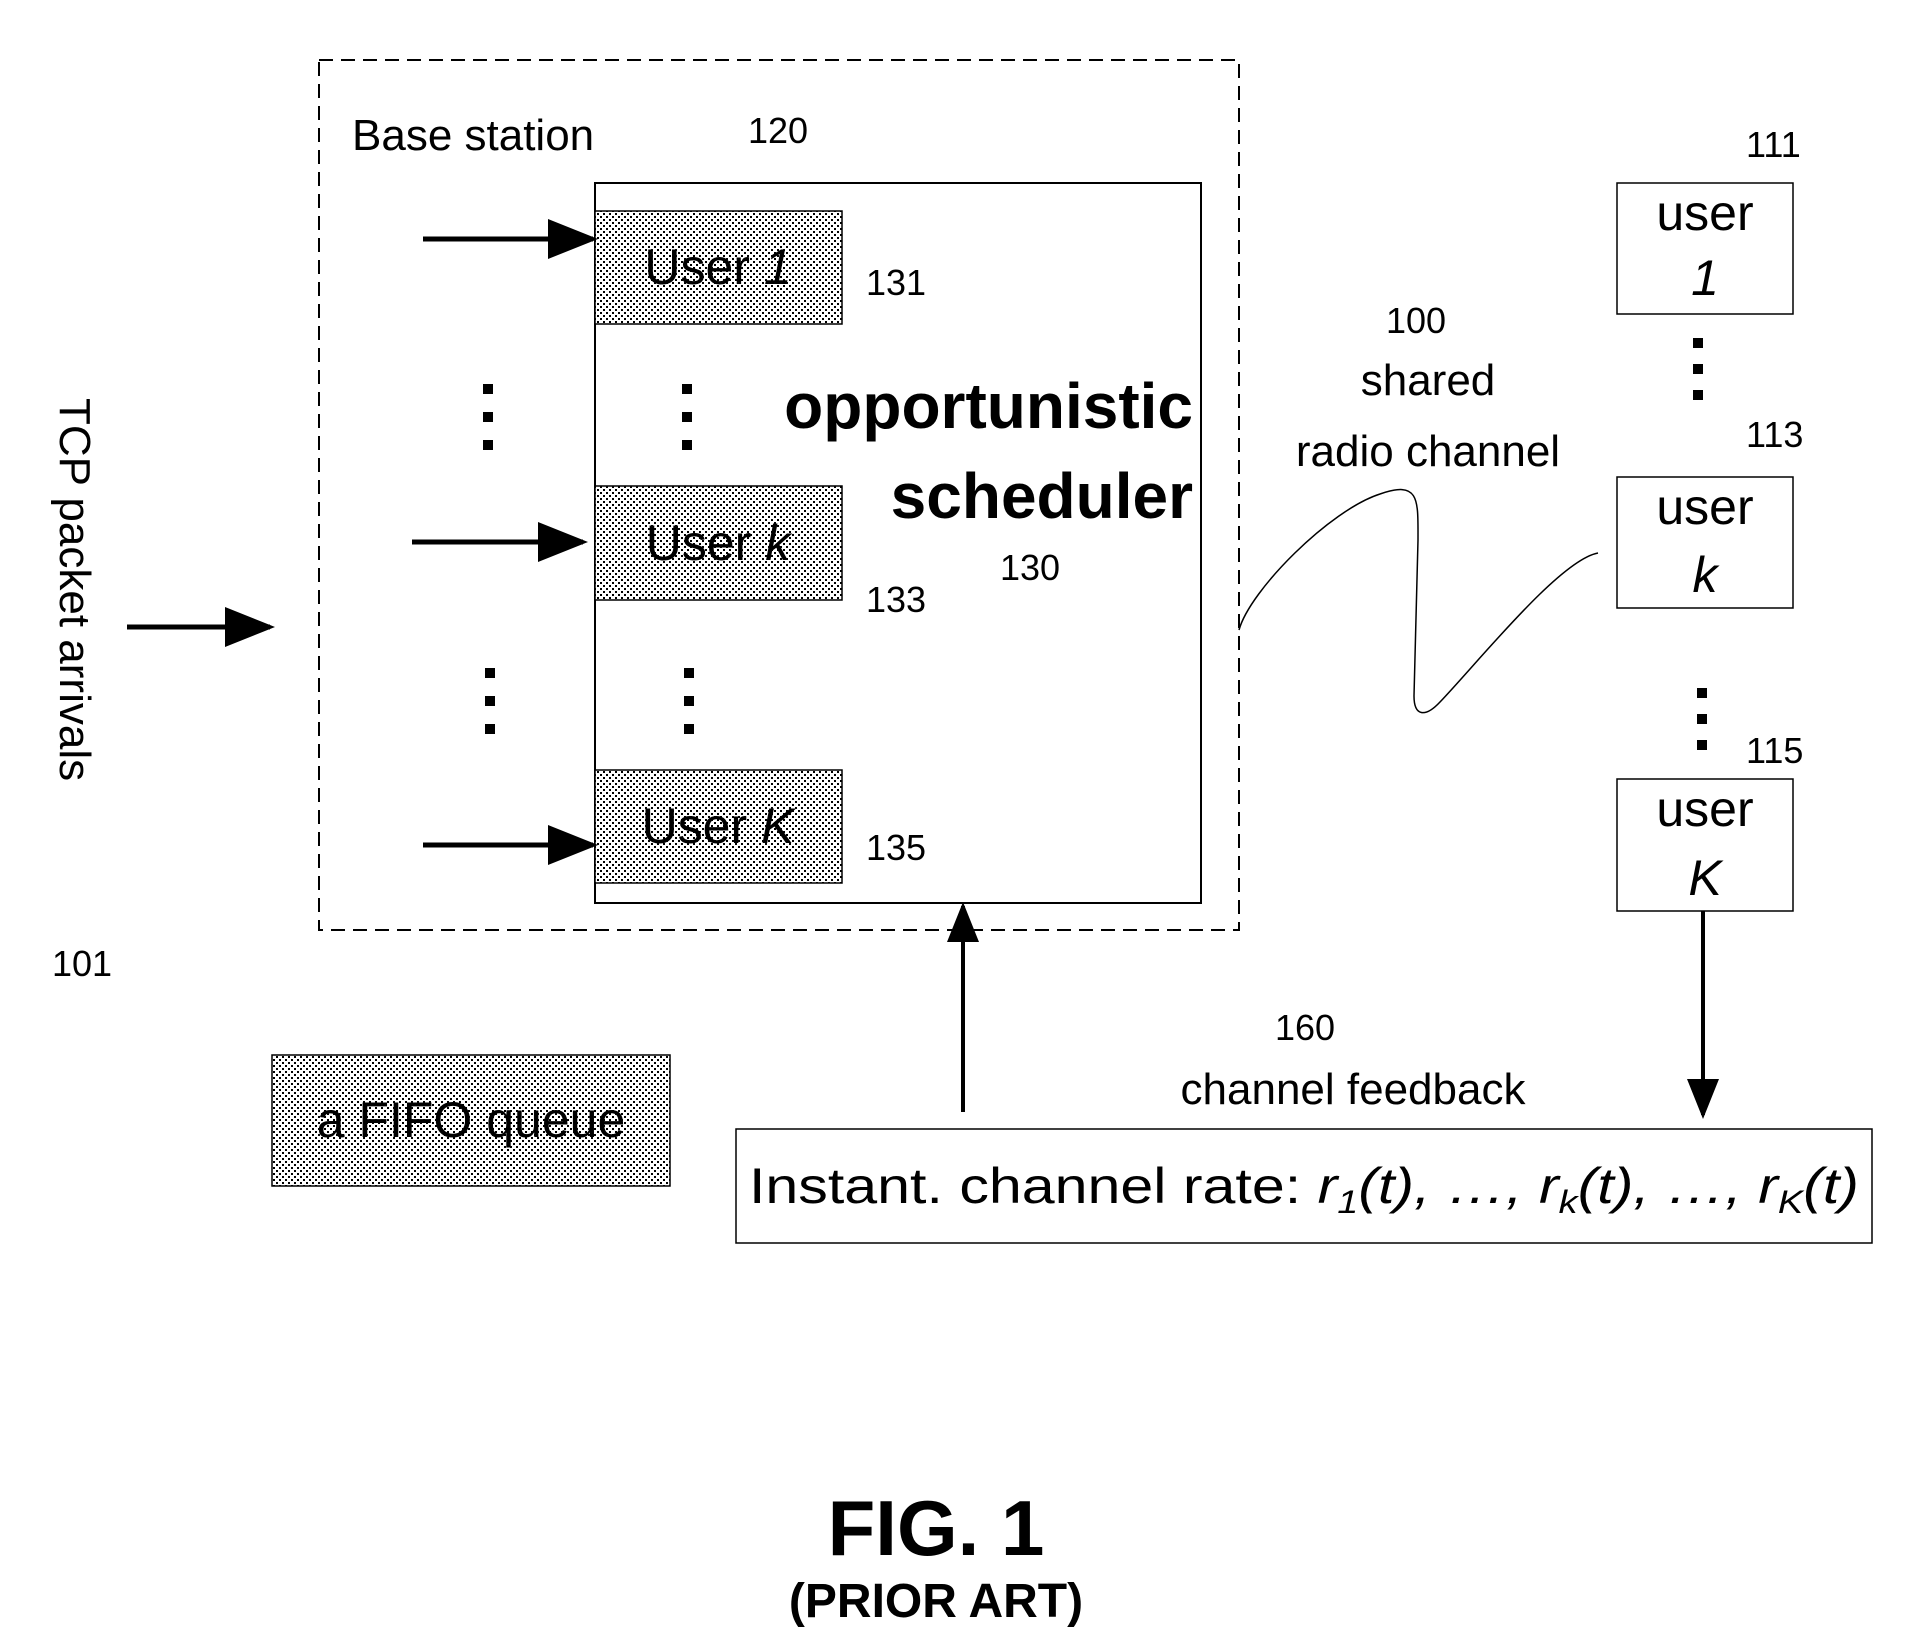 Image resolution: width=1919 pixels, height=1646 pixels. I want to click on queue-user-K-ref: 135, so click(896, 847).